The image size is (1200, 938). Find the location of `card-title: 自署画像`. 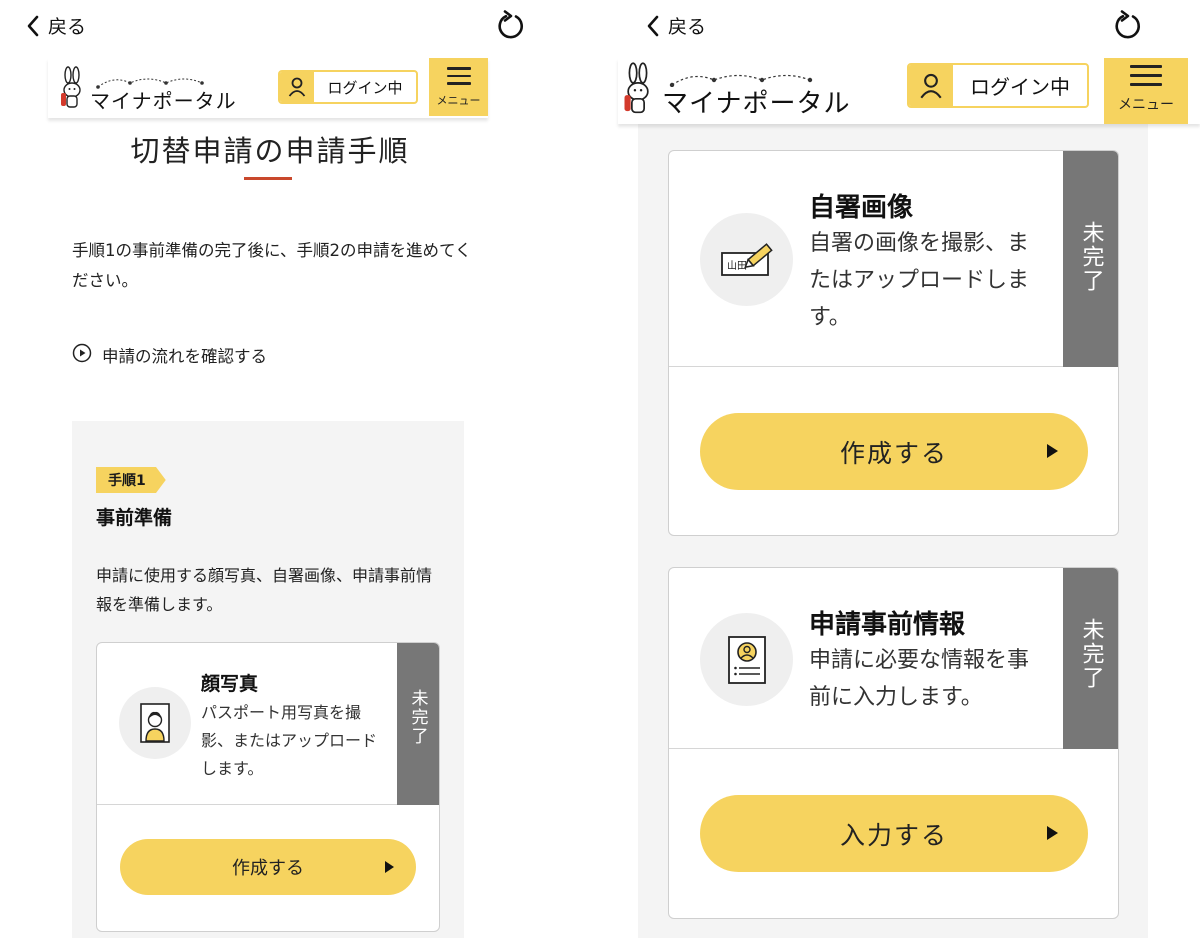

card-title: 自署画像 is located at coordinates (861, 208).